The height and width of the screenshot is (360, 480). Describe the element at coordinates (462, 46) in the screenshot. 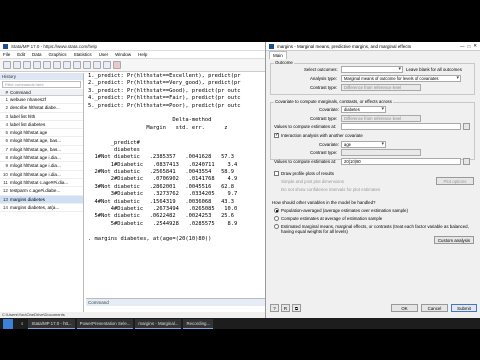

I see `minimize-icon: —` at that location.